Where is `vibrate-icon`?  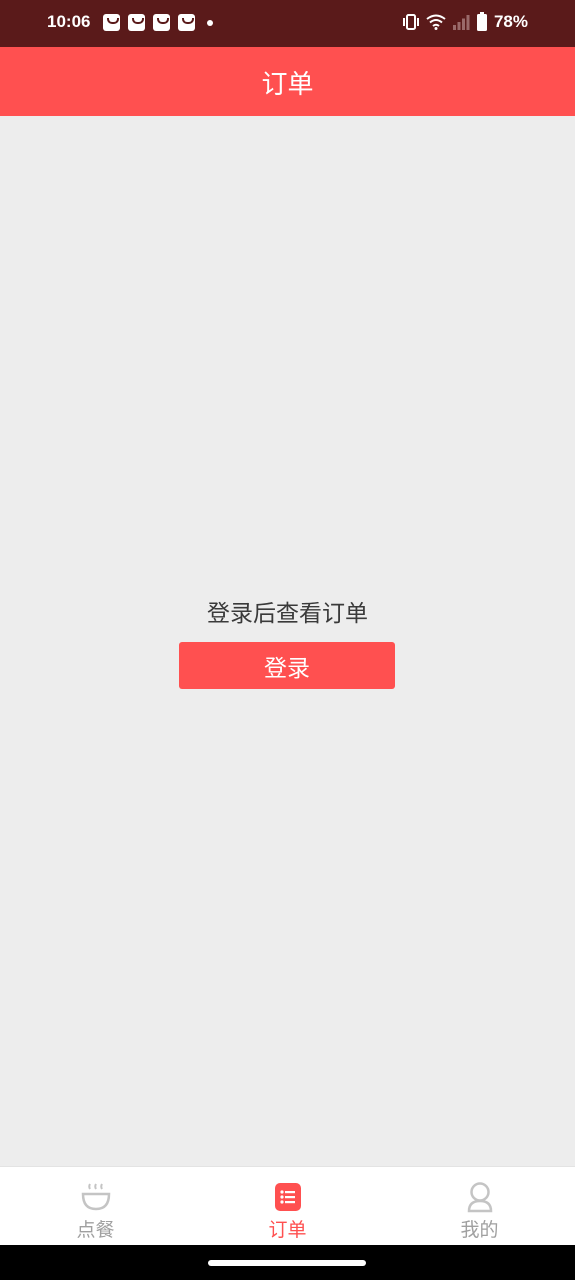
vibrate-icon is located at coordinates (410, 22).